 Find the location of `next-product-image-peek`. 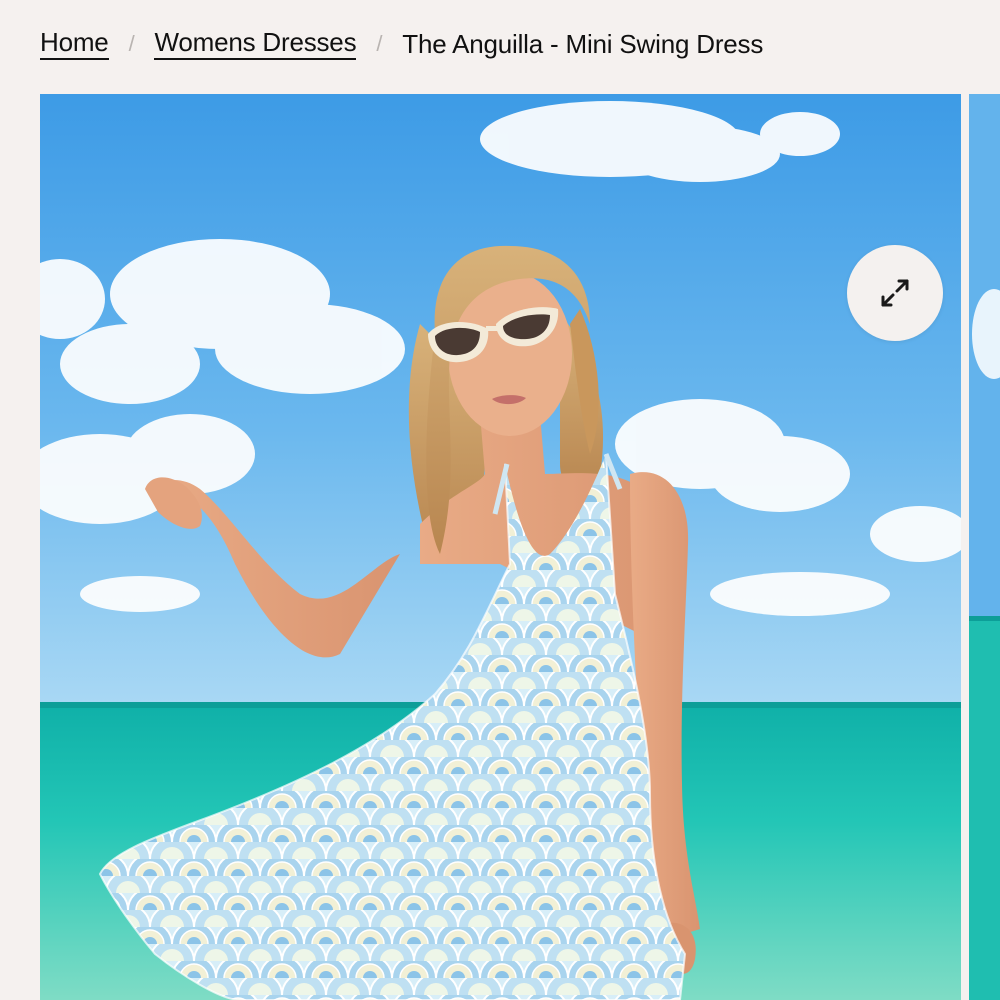

next-product-image-peek is located at coordinates (984, 547).